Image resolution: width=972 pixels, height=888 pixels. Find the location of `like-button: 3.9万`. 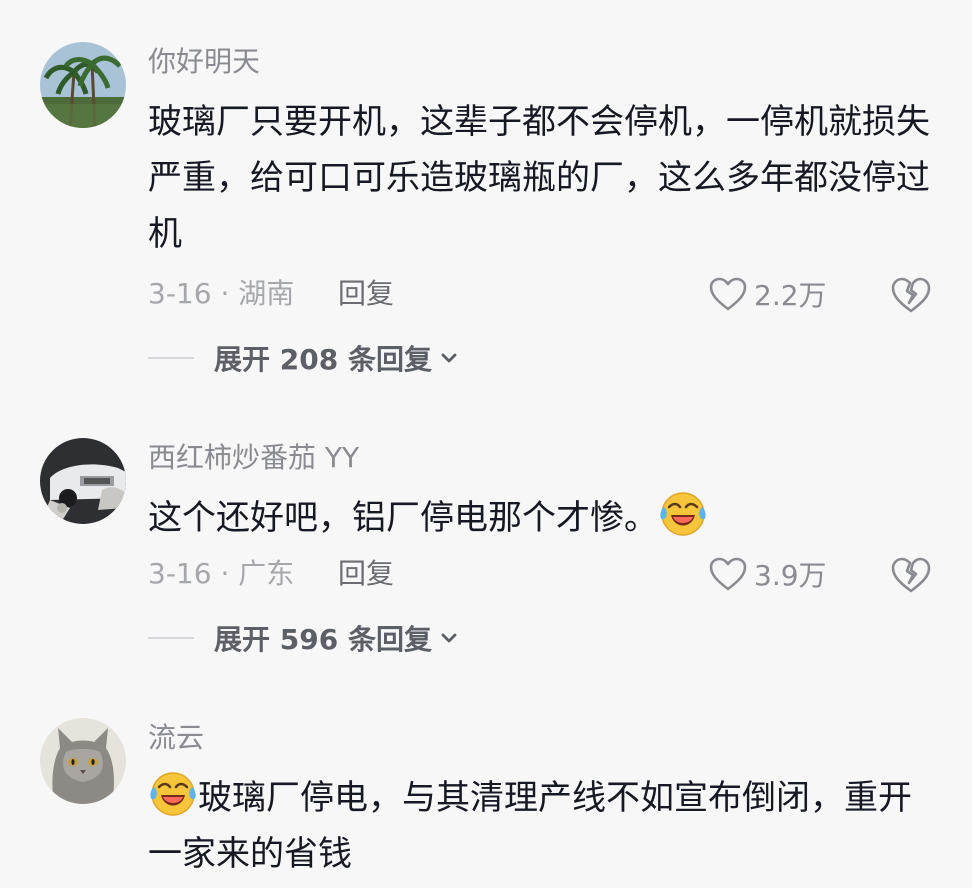

like-button: 3.9万 is located at coordinates (767, 574).